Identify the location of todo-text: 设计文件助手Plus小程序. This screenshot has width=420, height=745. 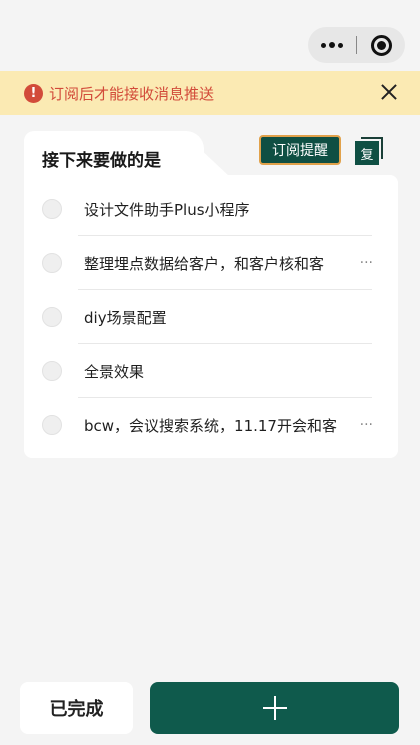
(167, 209).